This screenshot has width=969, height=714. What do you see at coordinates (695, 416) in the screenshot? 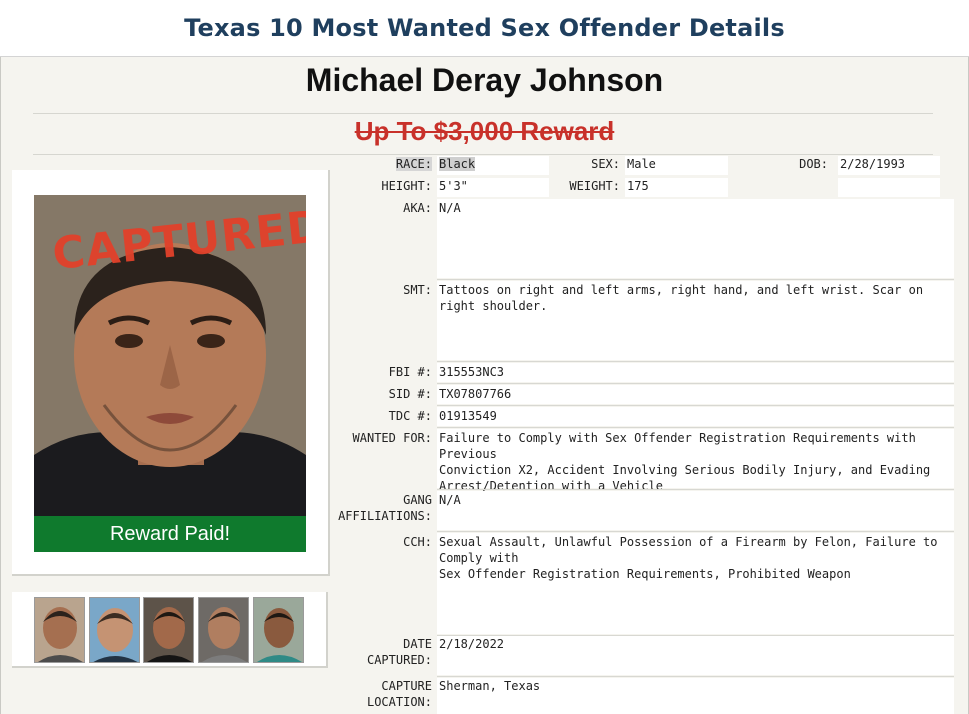
I see `tdc-value: 01913549` at bounding box center [695, 416].